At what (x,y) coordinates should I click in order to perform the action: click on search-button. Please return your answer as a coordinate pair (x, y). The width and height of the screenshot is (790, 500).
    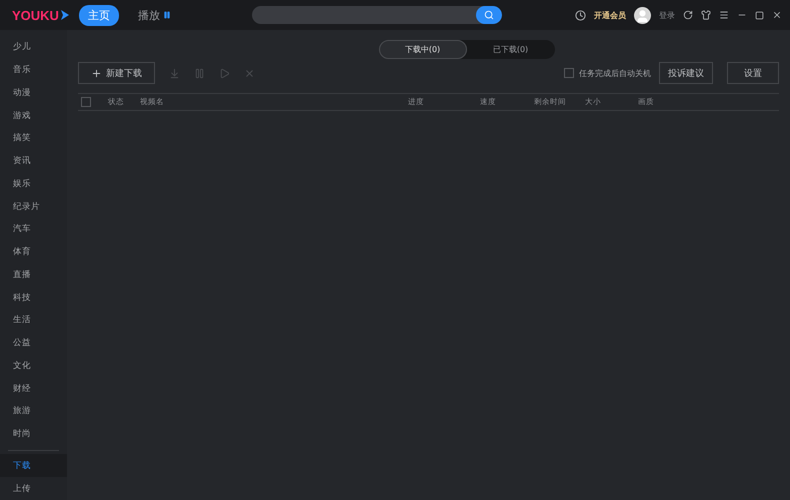
    Looking at the image, I should click on (489, 15).